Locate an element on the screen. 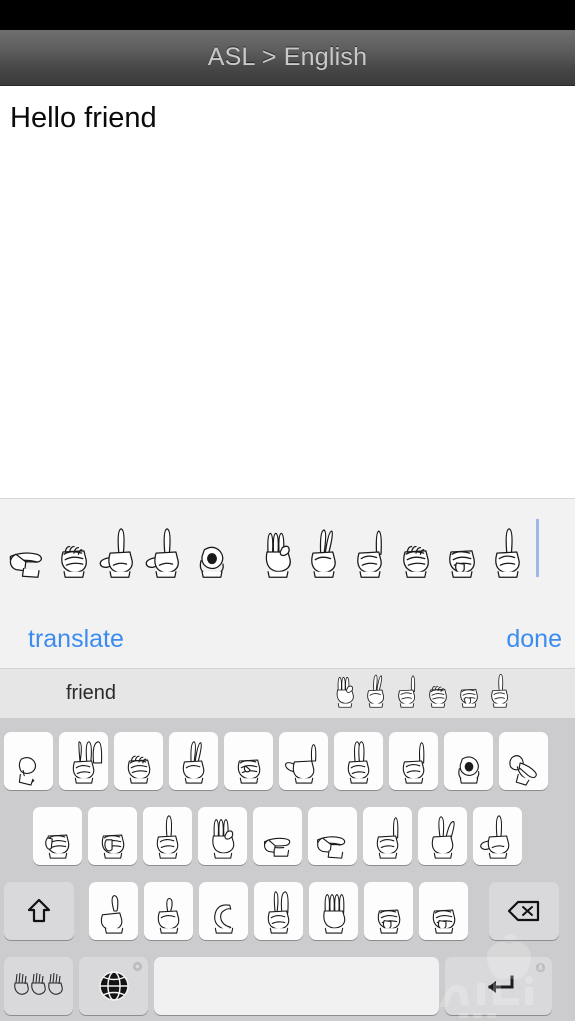  key-i is located at coordinates (413, 761).